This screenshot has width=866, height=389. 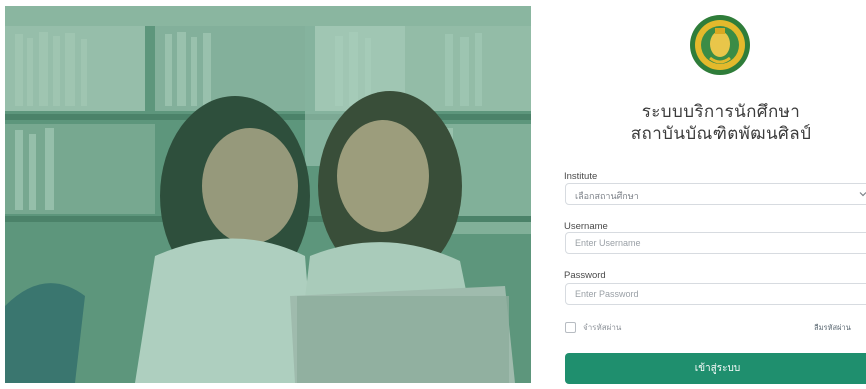 What do you see at coordinates (720, 45) in the screenshot?
I see `ministry-seal-icon` at bounding box center [720, 45].